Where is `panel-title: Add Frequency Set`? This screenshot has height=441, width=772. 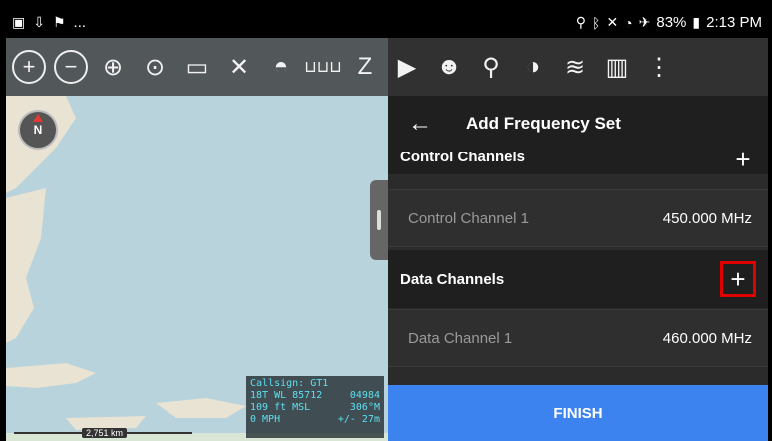
panel-title: Add Frequency Set is located at coordinates (543, 123).